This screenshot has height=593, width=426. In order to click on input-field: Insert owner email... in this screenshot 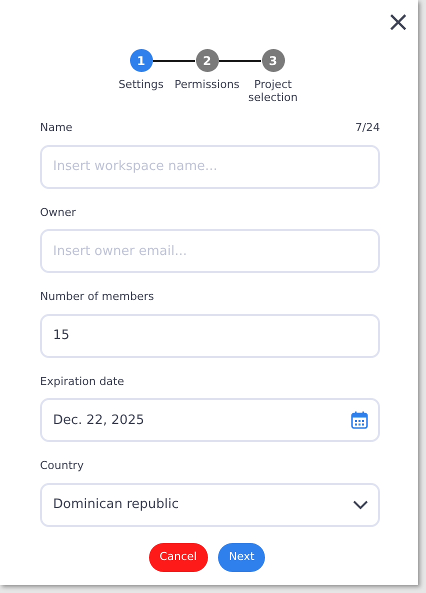, I will do `click(210, 251)`.